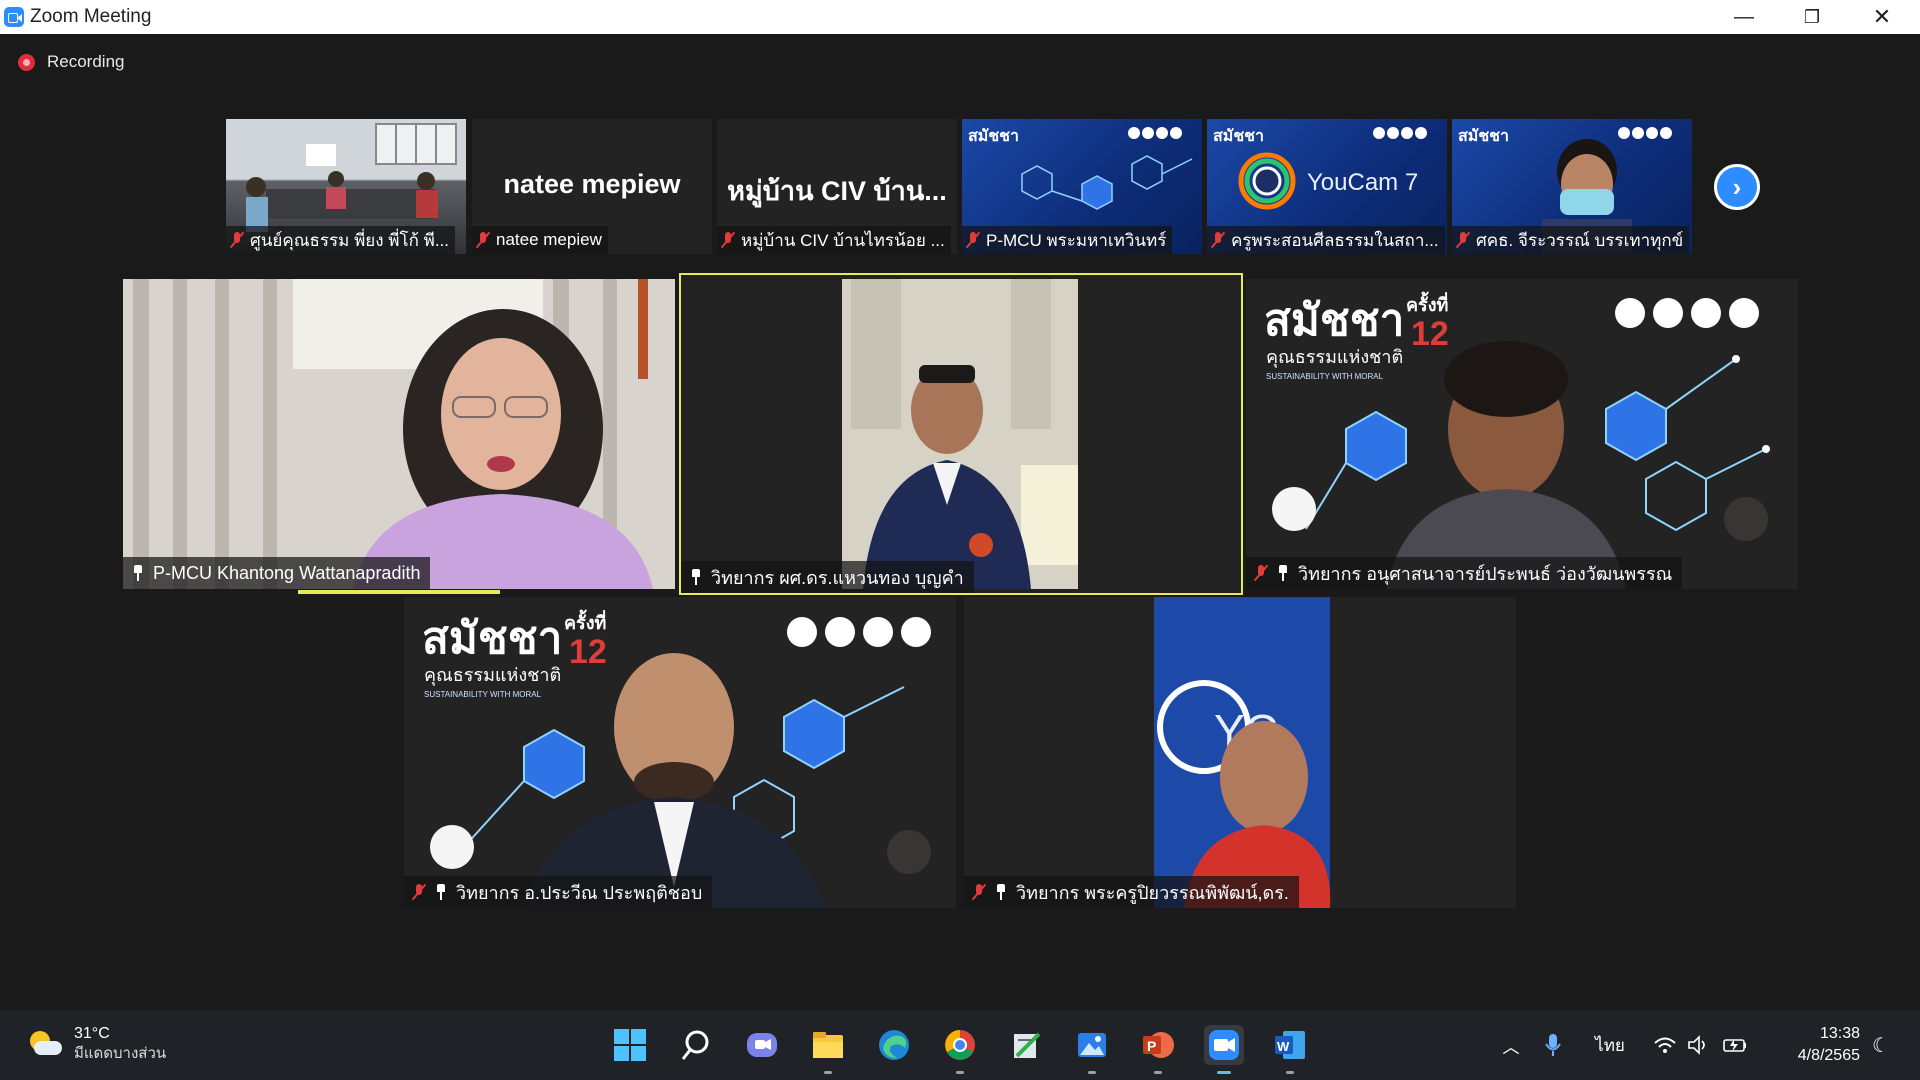 This screenshot has height=1080, width=1920. I want to click on word-button: W, so click(1290, 1049).